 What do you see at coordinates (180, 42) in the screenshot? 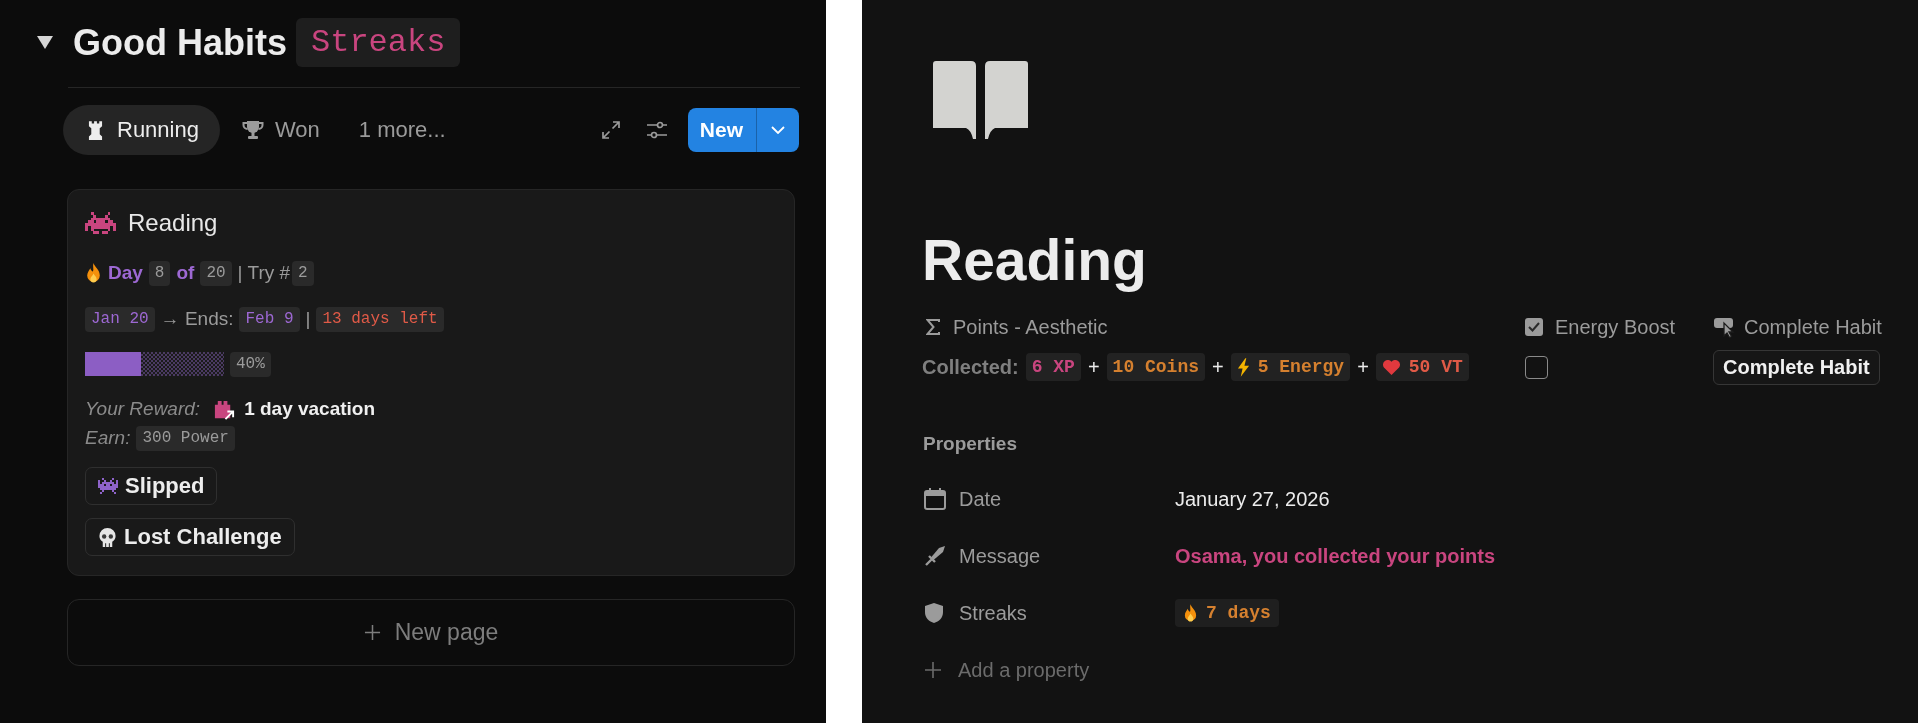
I see `database-title: Good Habits` at bounding box center [180, 42].